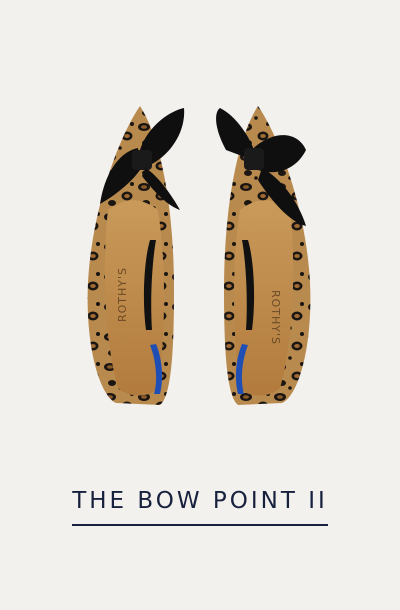 This screenshot has height=610, width=400. Describe the element at coordinates (275, 317) in the screenshot. I see `right-insole-brand: ROTHY'S` at that location.